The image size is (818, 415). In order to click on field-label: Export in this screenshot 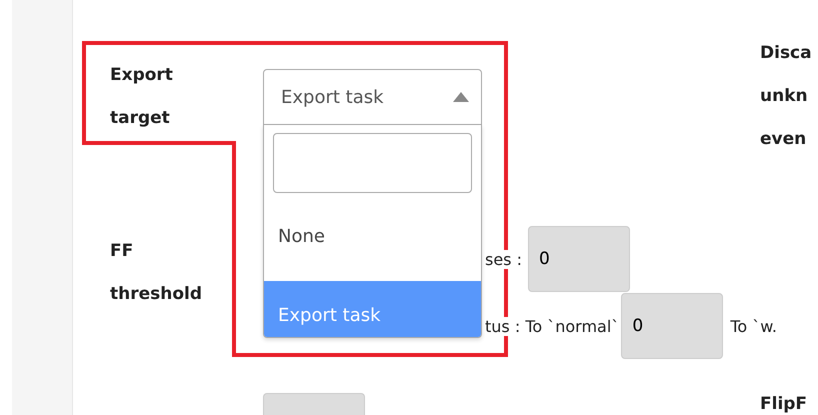, I will do `click(142, 75)`.